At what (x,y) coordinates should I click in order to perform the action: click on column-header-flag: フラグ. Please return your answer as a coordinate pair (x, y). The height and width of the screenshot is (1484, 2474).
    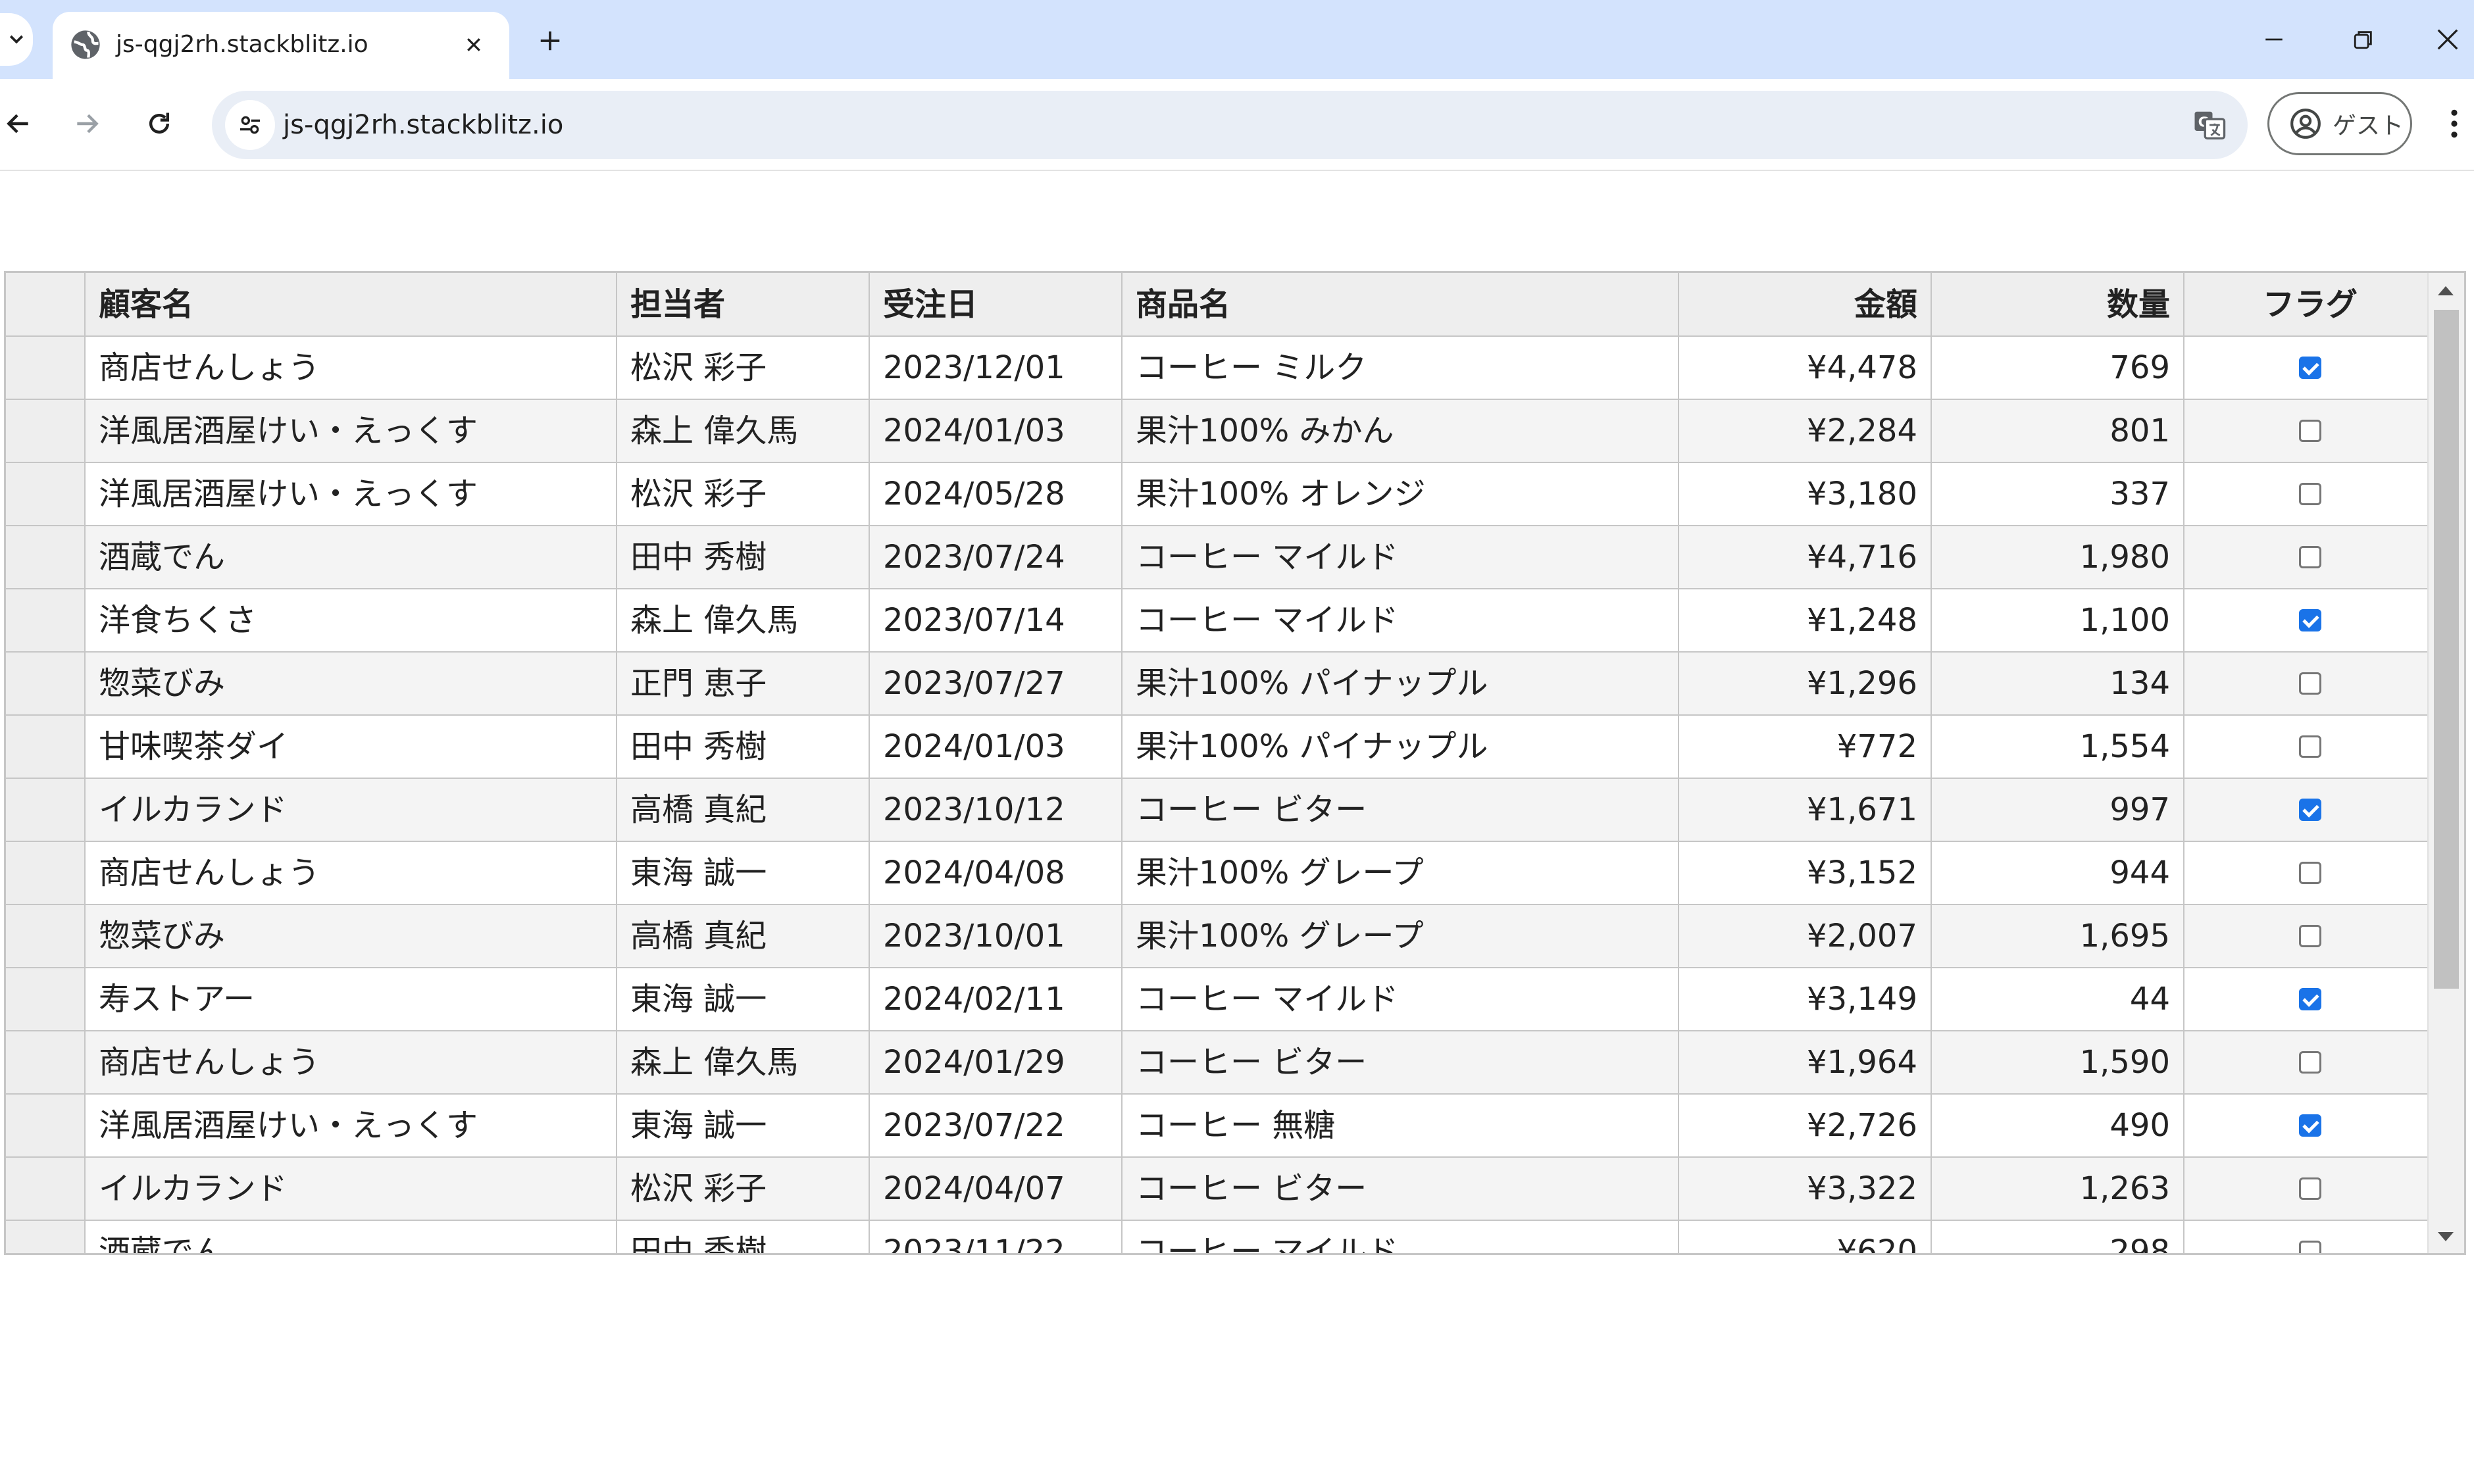
    Looking at the image, I should click on (2311, 305).